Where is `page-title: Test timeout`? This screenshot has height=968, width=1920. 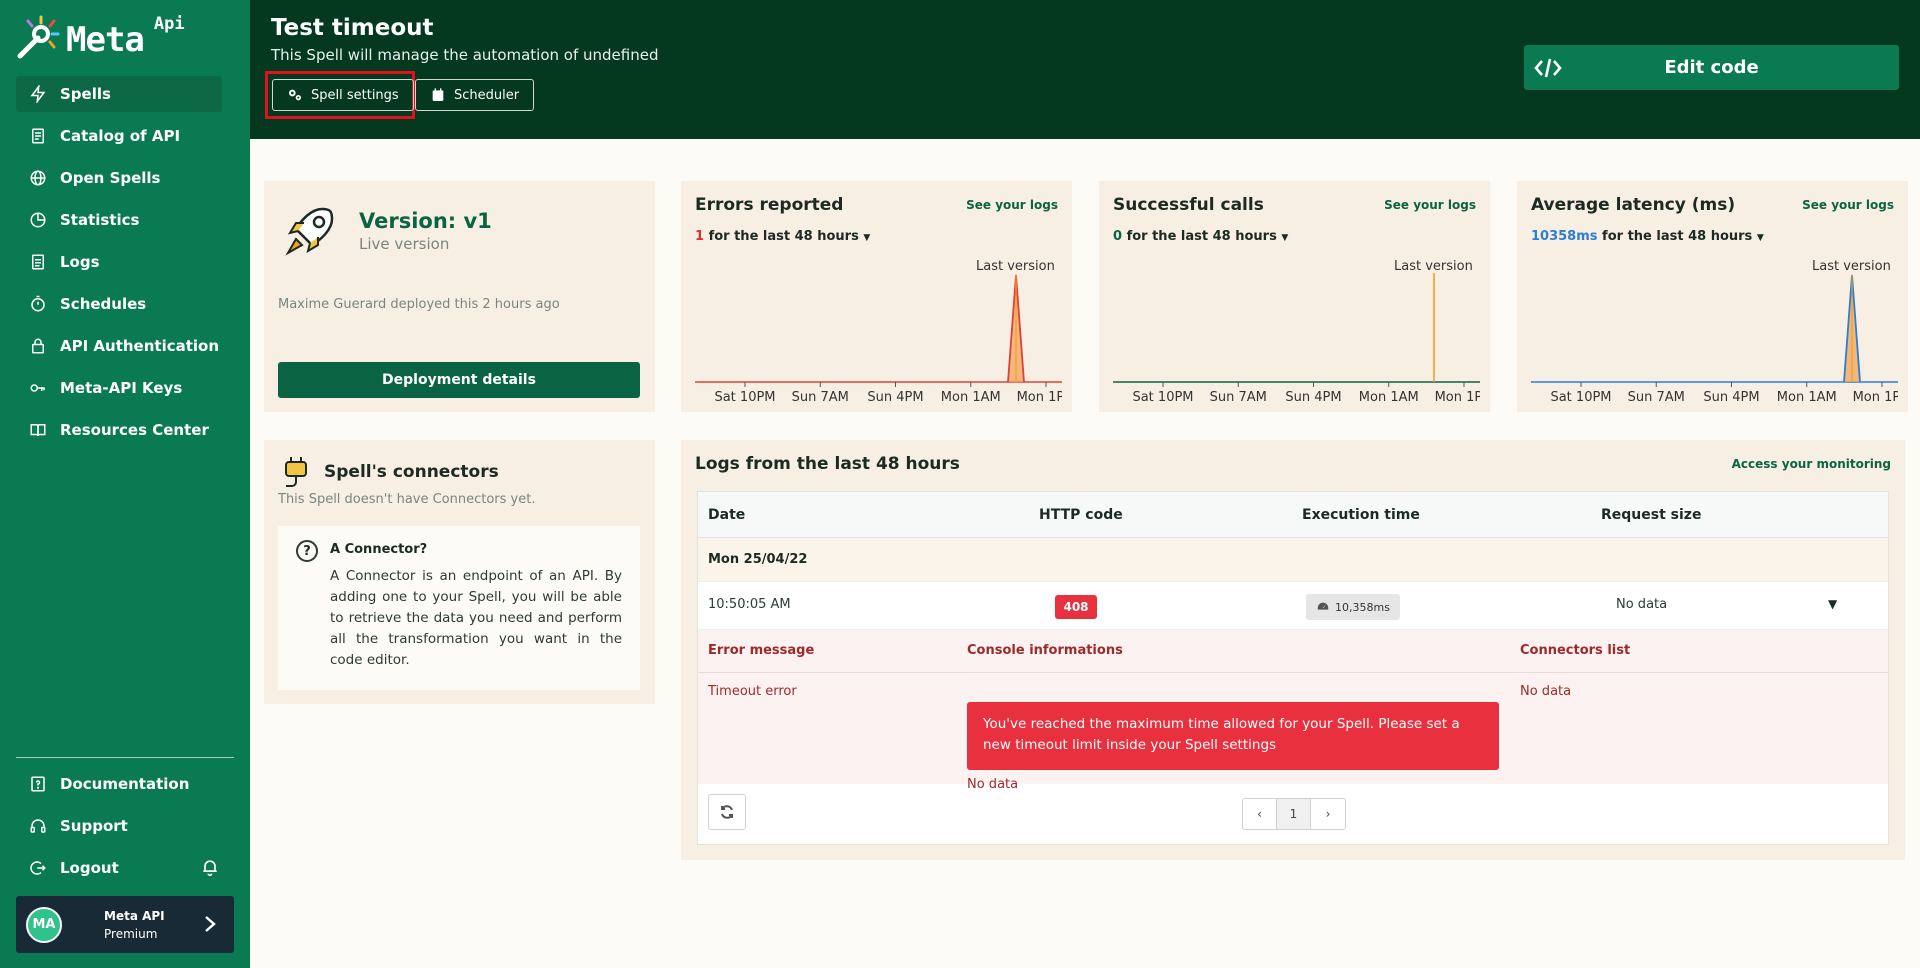
page-title: Test timeout is located at coordinates (352, 28).